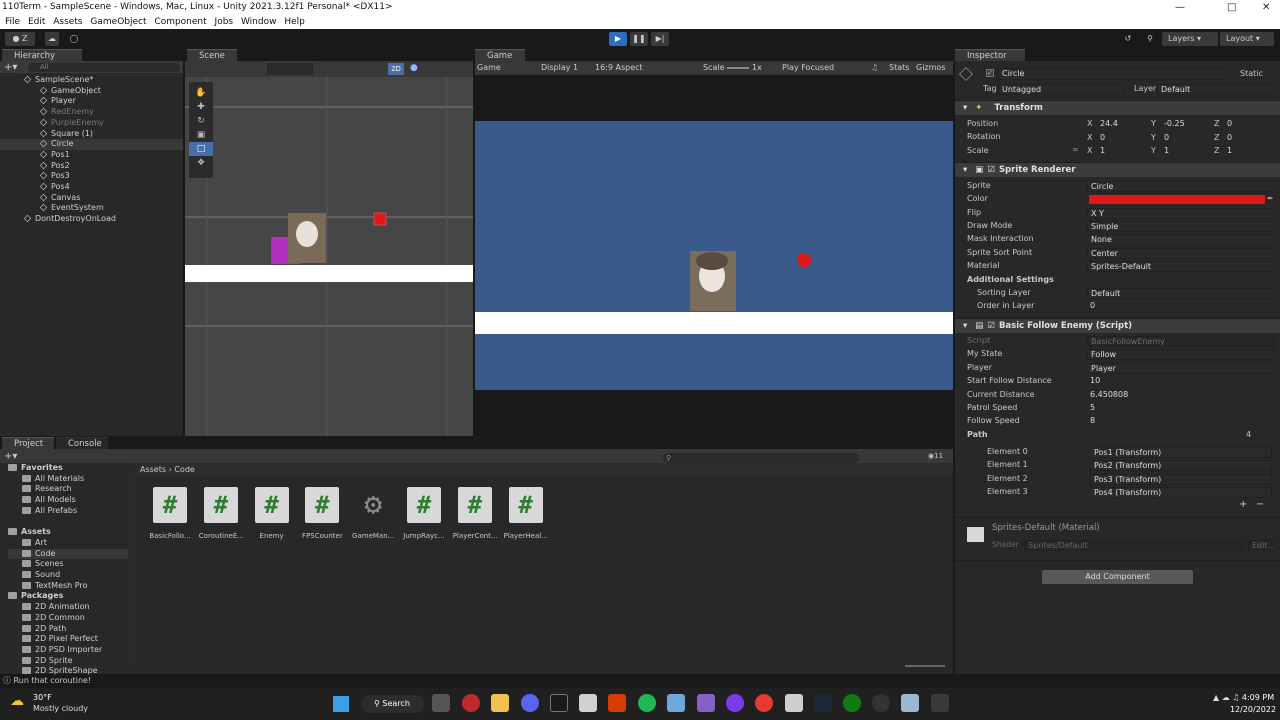 The width and height of the screenshot is (1280, 720). I want to click on object-name-input: Circle, so click(1112, 74).